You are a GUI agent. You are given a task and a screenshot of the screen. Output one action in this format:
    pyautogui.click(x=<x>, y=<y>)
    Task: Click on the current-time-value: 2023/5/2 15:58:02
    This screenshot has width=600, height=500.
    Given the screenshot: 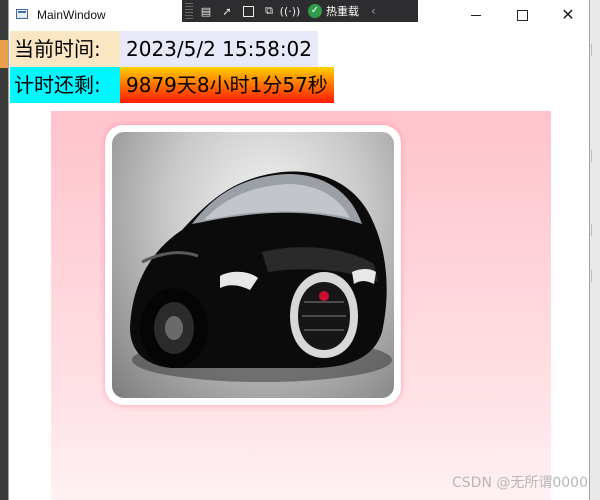 What is the action you would take?
    pyautogui.click(x=219, y=49)
    